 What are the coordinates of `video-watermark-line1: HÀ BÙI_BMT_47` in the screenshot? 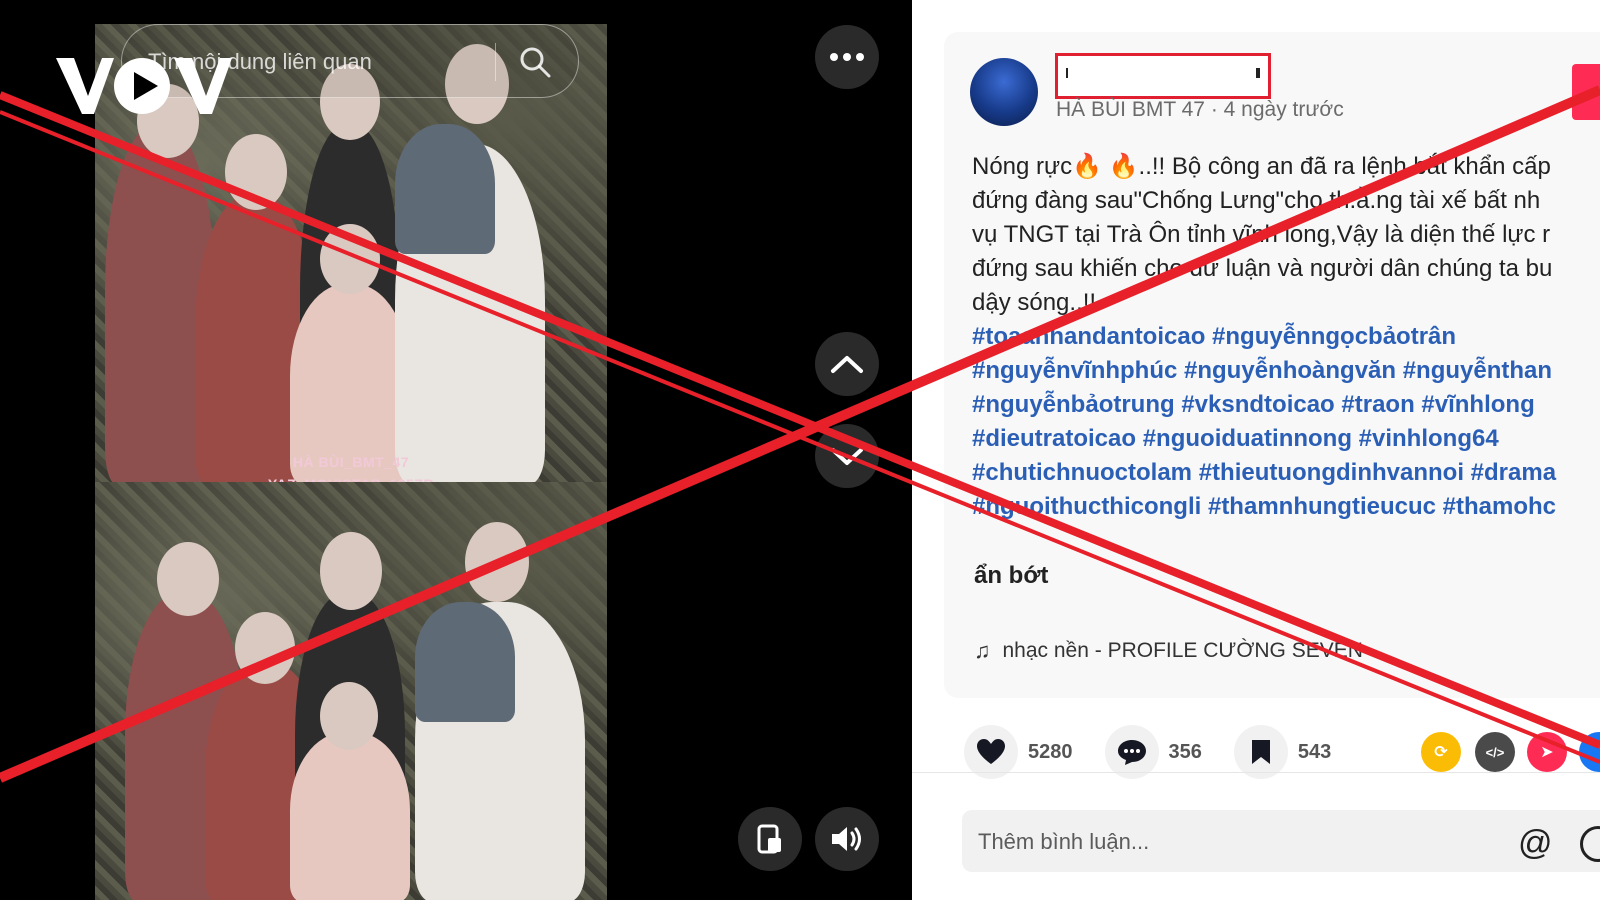 It's located at (351, 462).